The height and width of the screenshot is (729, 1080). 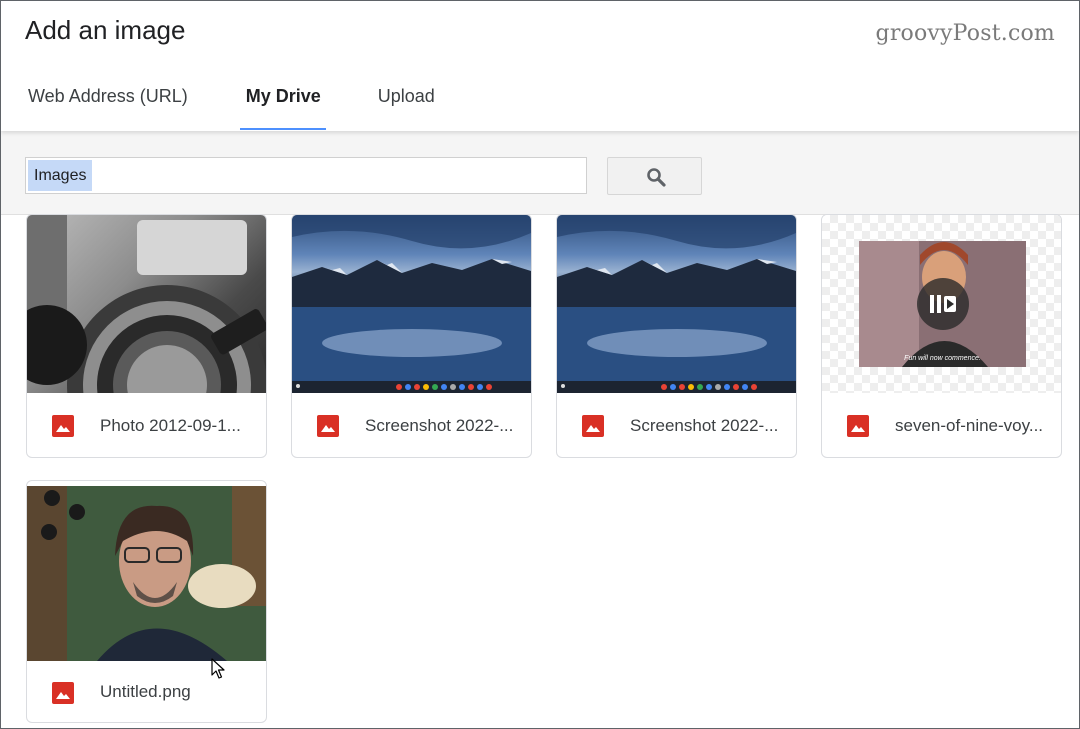 What do you see at coordinates (218, 668) in the screenshot?
I see `mouse-cursor-icon` at bounding box center [218, 668].